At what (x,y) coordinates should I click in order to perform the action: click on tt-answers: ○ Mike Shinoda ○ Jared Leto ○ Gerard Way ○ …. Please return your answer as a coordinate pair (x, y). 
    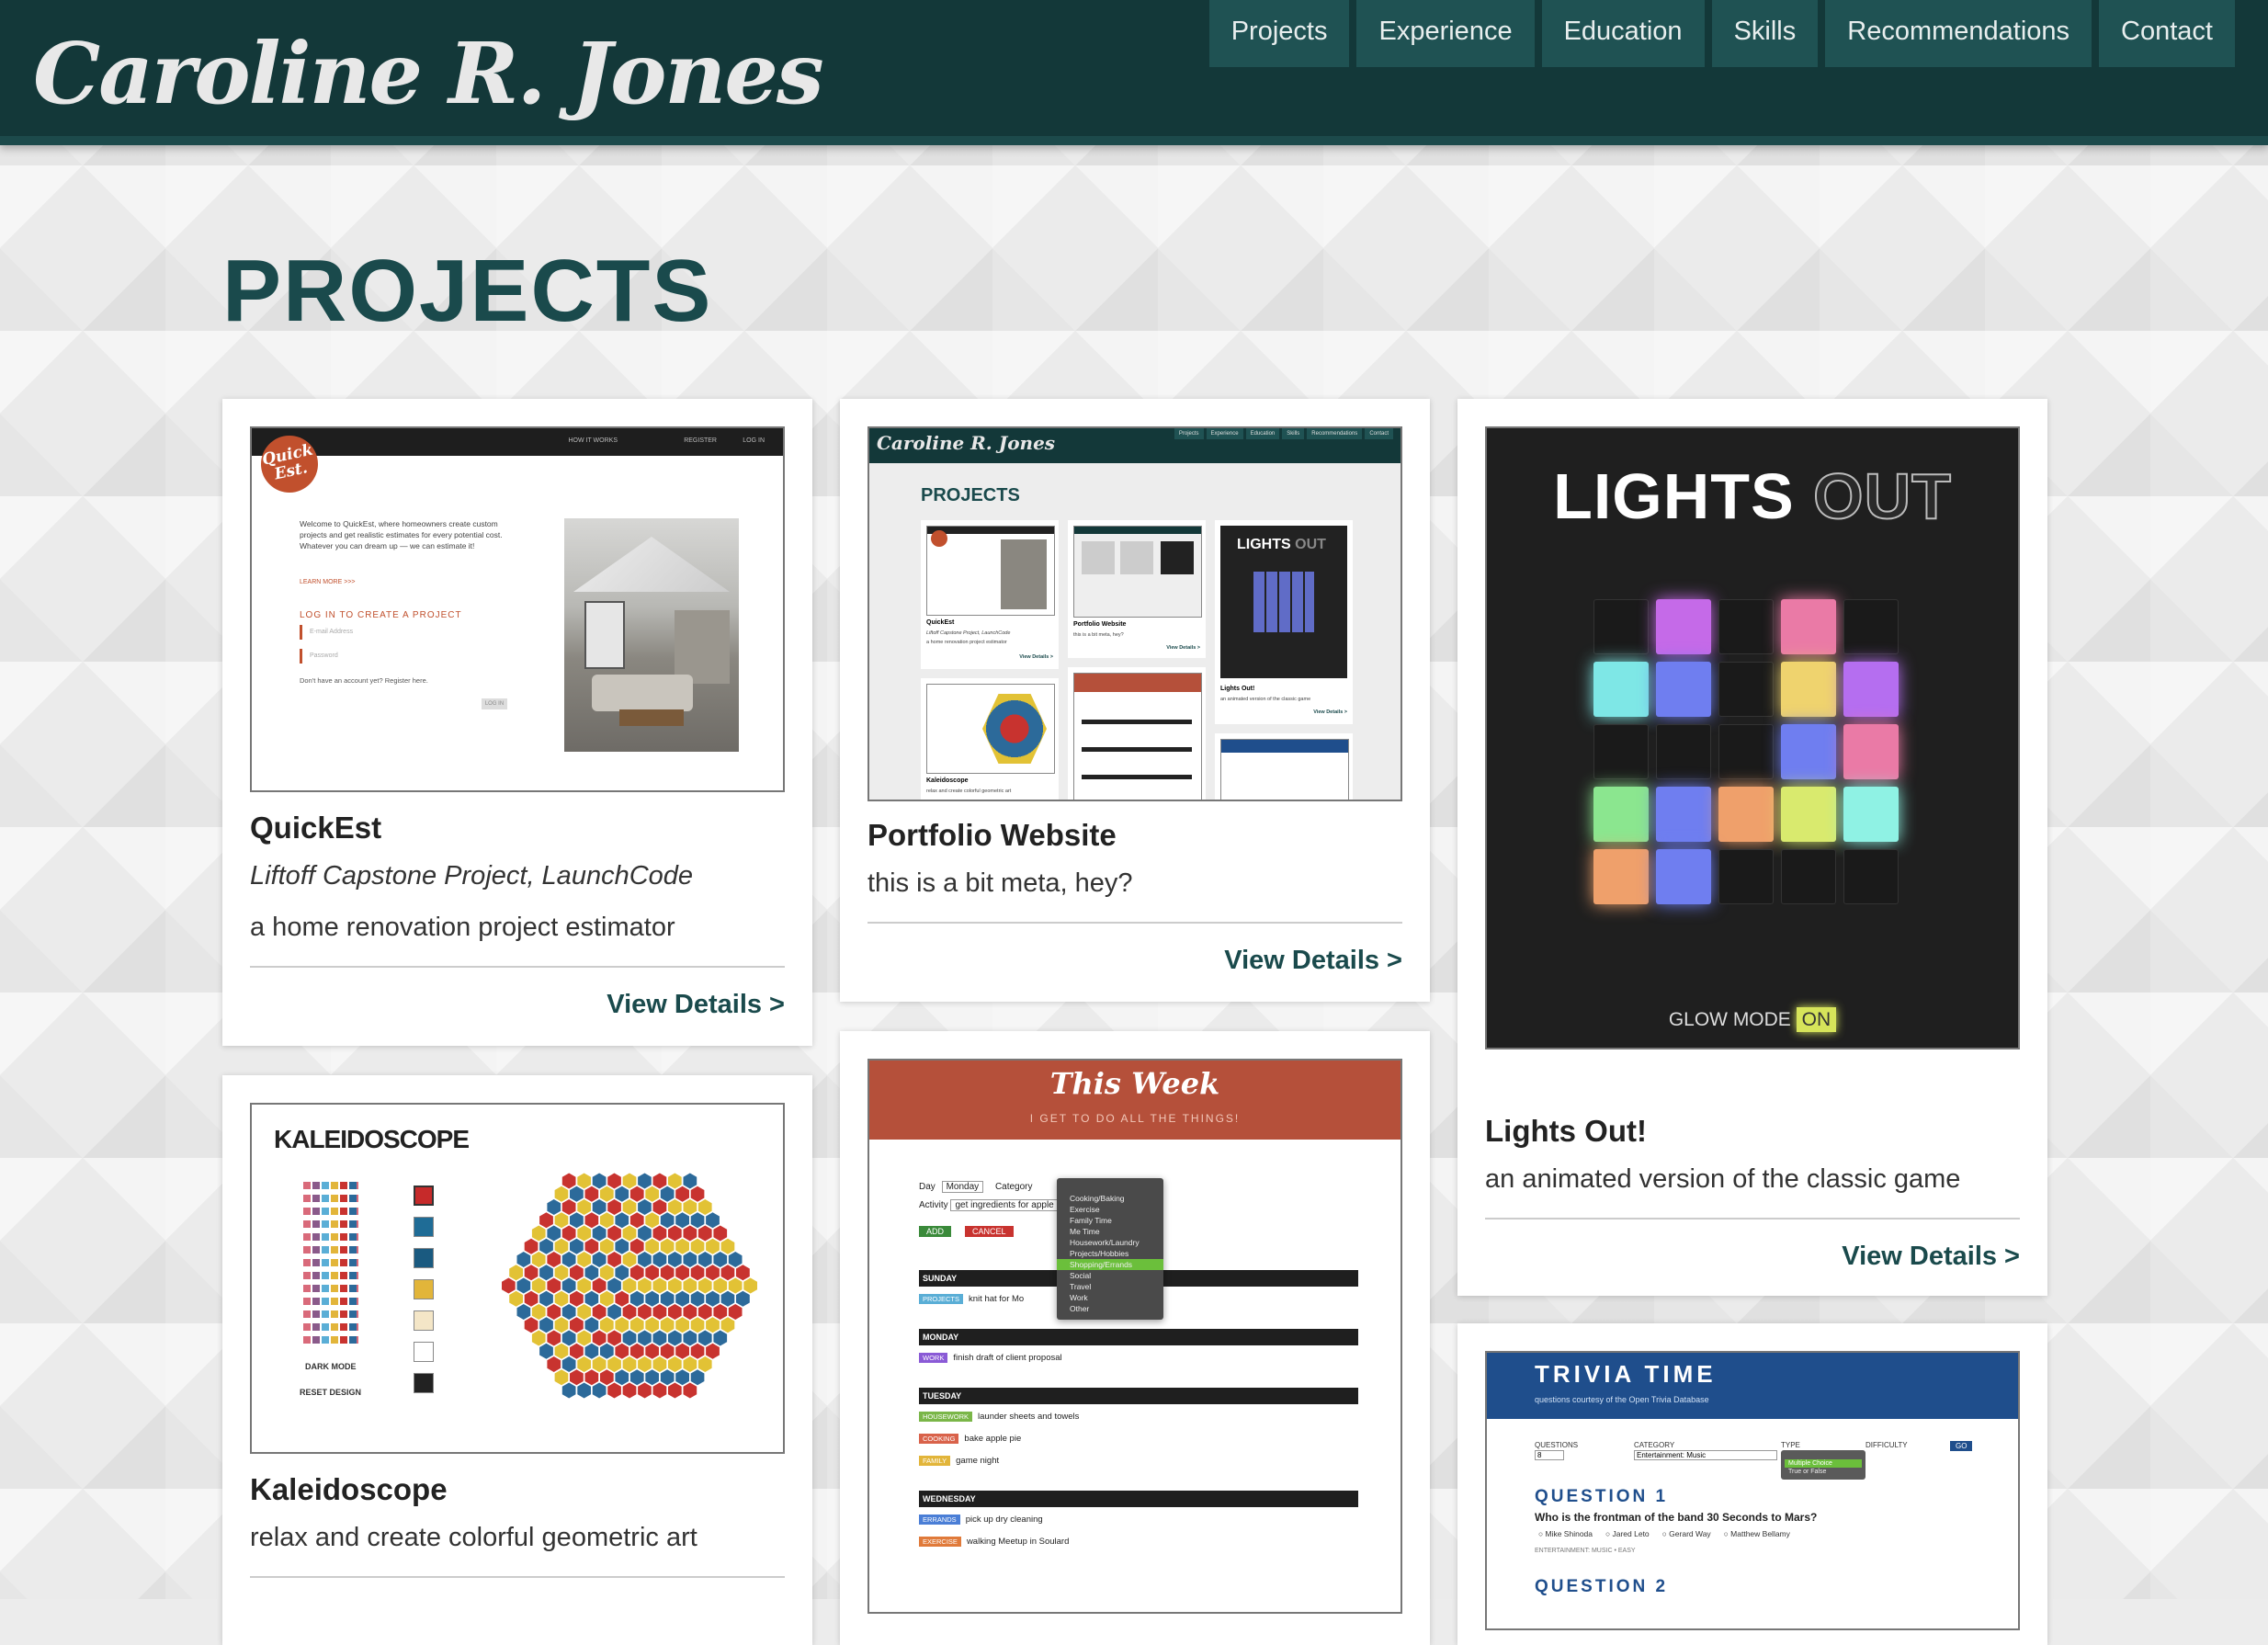
    Looking at the image, I should click on (1664, 1533).